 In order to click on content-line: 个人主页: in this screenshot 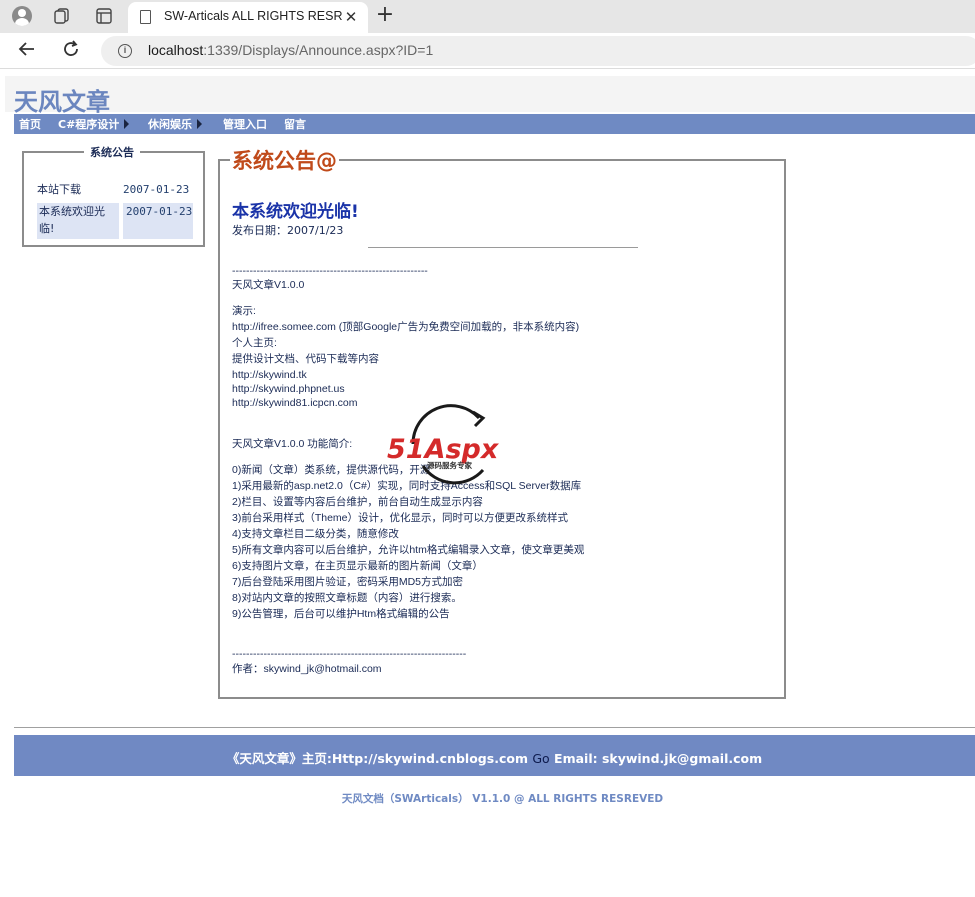, I will do `click(254, 343)`.